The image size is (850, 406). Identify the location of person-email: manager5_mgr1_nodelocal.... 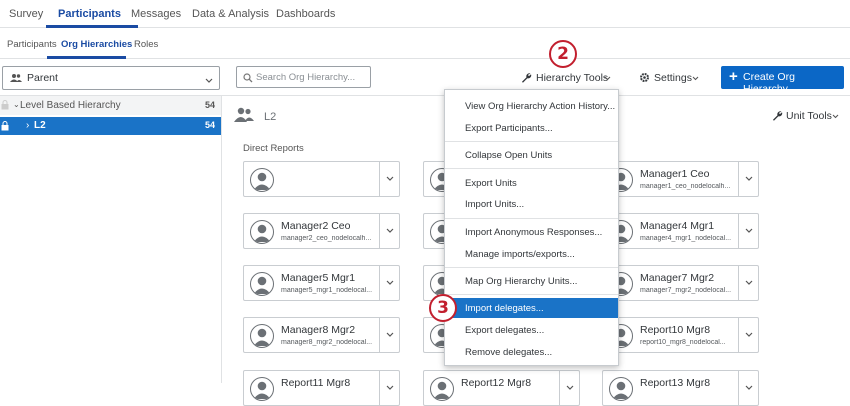
(327, 290).